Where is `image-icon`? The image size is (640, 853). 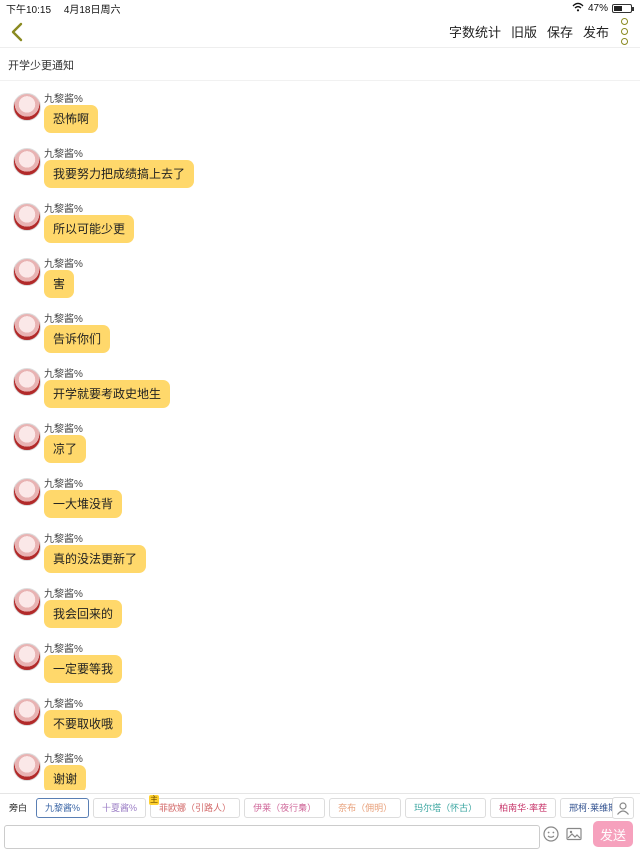
image-icon is located at coordinates (574, 834).